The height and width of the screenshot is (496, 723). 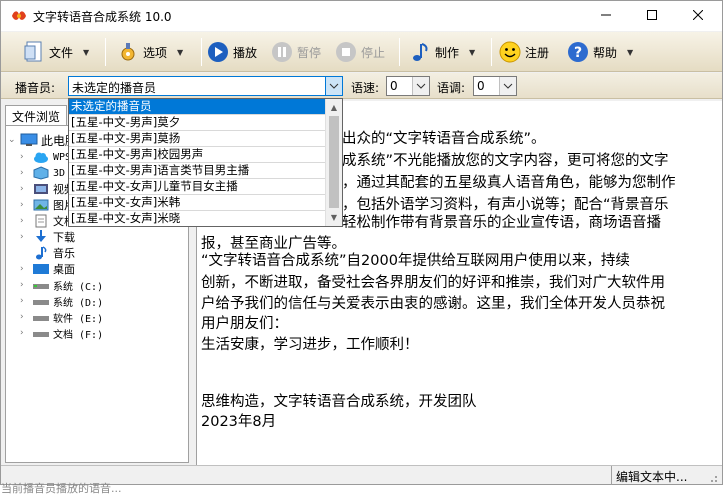 What do you see at coordinates (361, 16) in the screenshot?
I see `title-bar: 文字转语音合成系统 10.0` at bounding box center [361, 16].